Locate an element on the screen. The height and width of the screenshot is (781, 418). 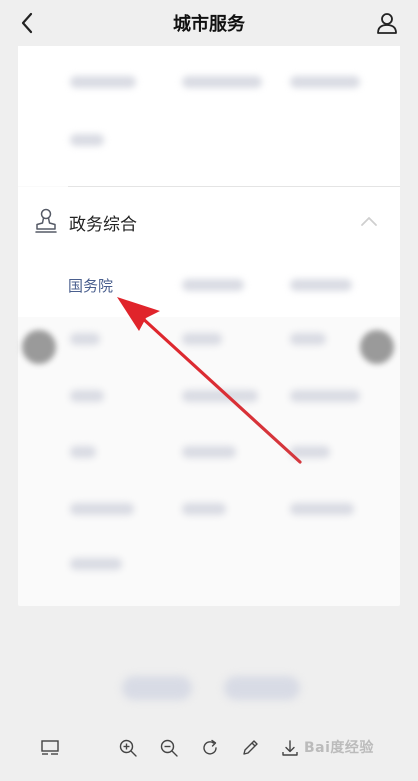
page-title: 城市服务 is located at coordinates (209, 24).